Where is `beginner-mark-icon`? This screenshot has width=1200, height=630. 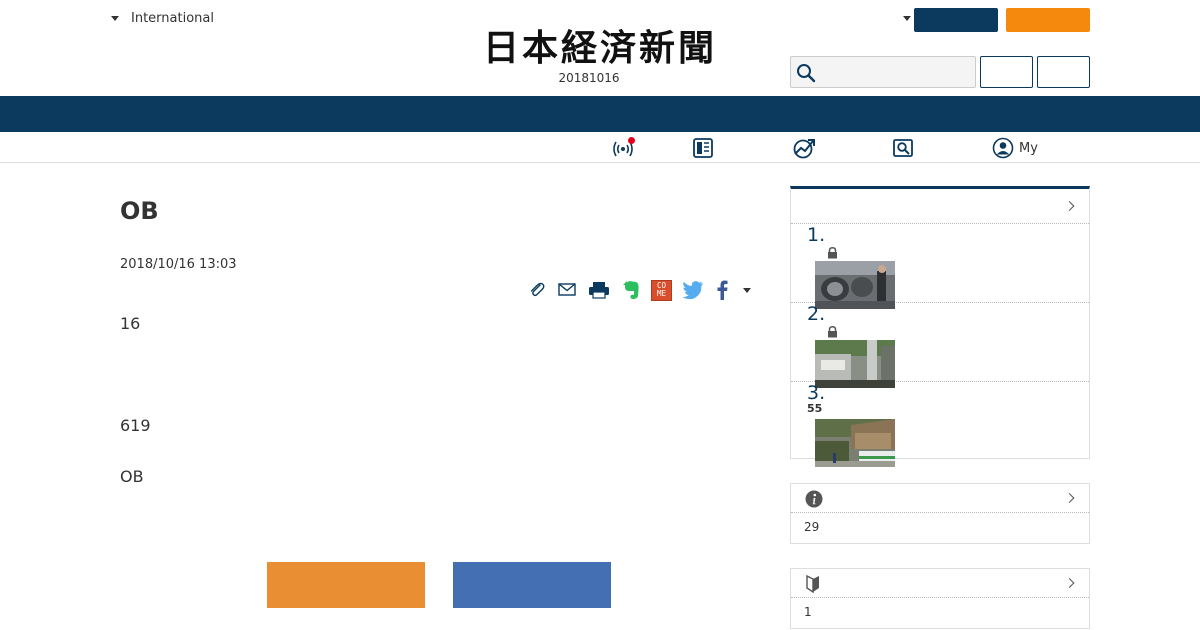
beginner-mark-icon is located at coordinates (812, 584).